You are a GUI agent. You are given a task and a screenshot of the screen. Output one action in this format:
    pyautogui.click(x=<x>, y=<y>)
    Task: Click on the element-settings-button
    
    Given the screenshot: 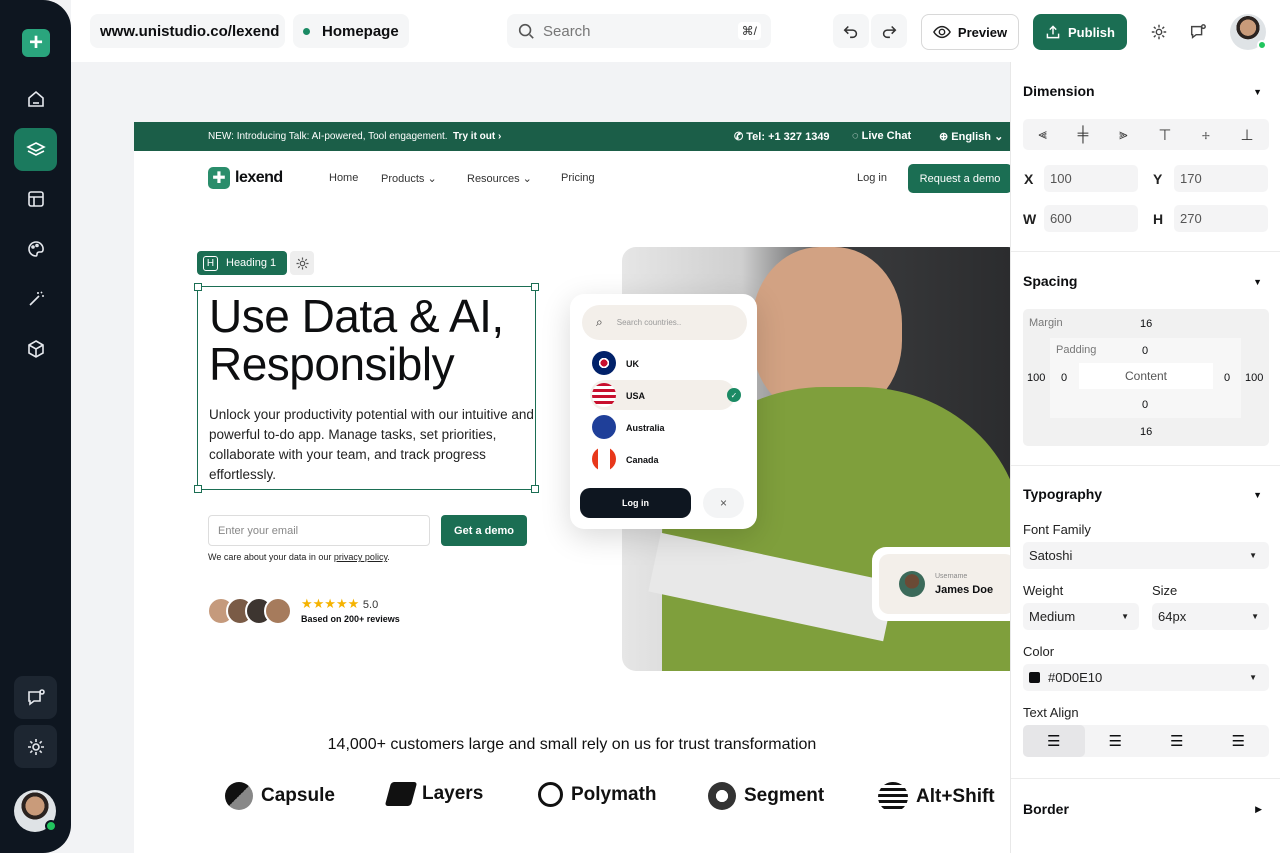 What is the action you would take?
    pyautogui.click(x=302, y=263)
    